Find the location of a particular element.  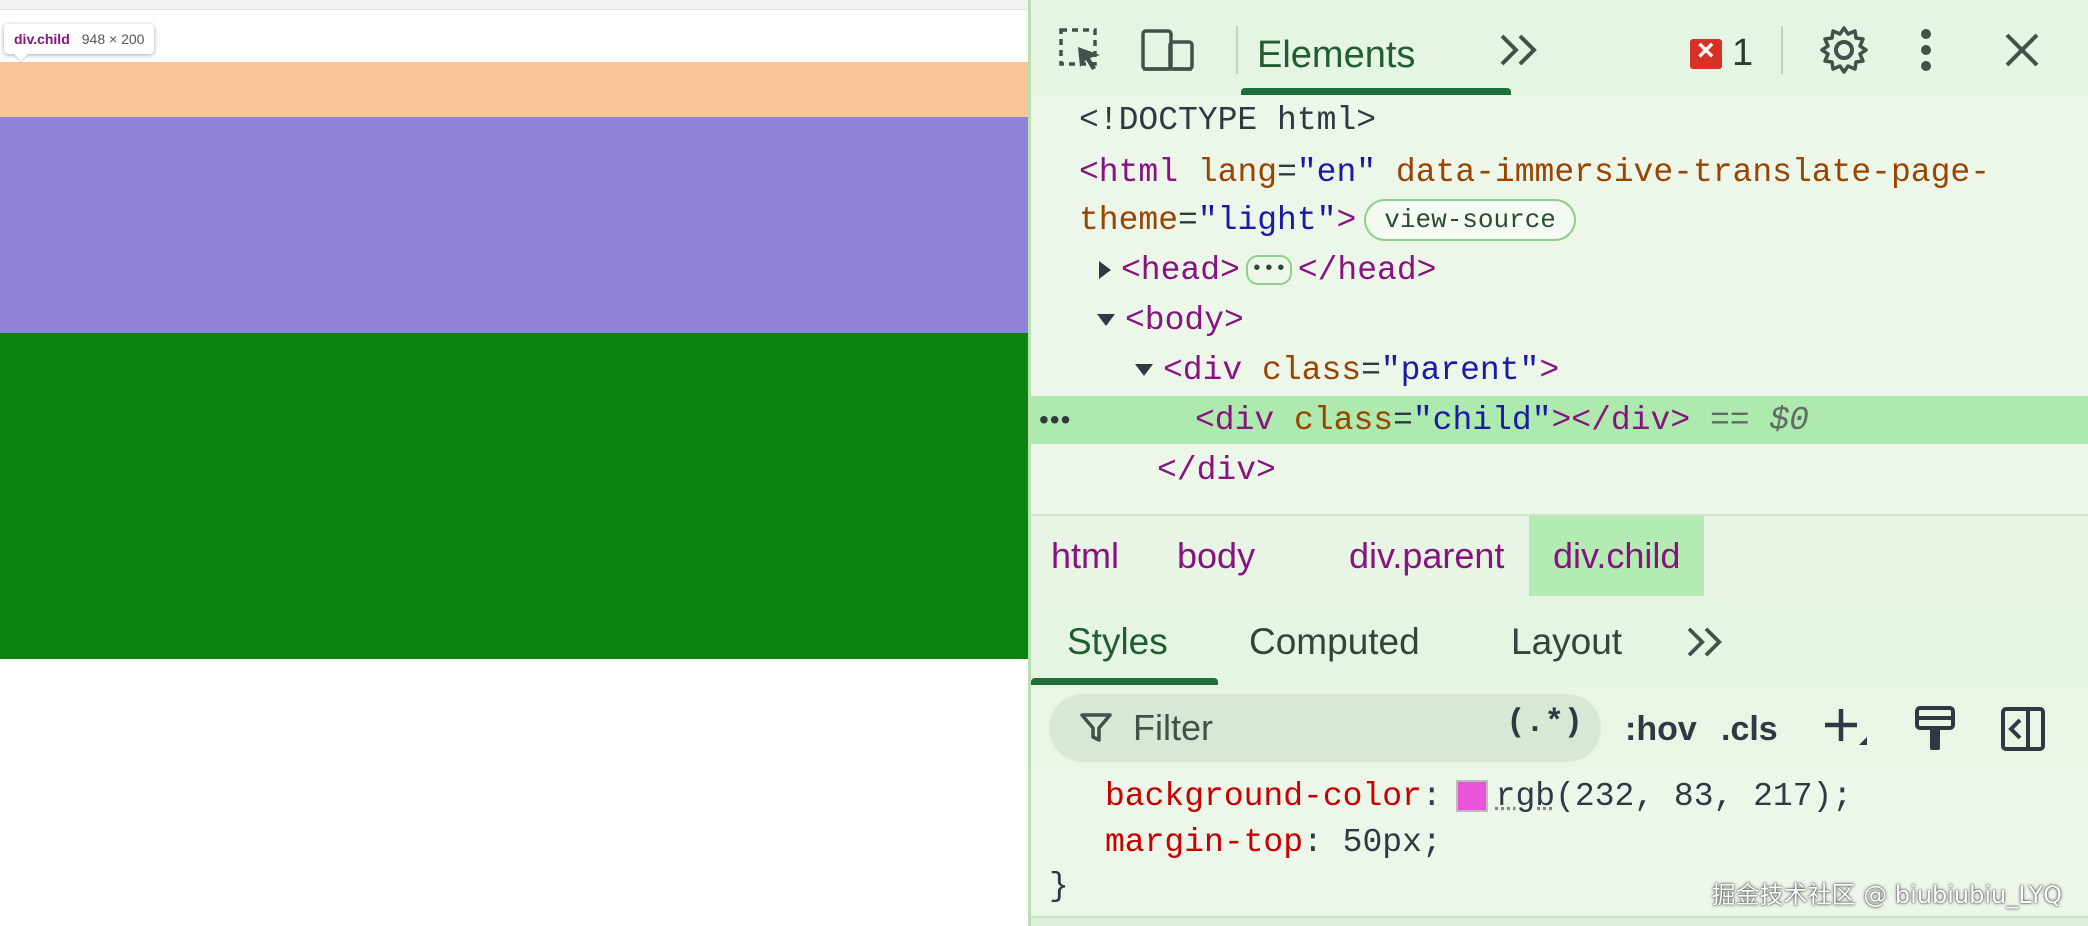

gear-icon is located at coordinates (1844, 50).